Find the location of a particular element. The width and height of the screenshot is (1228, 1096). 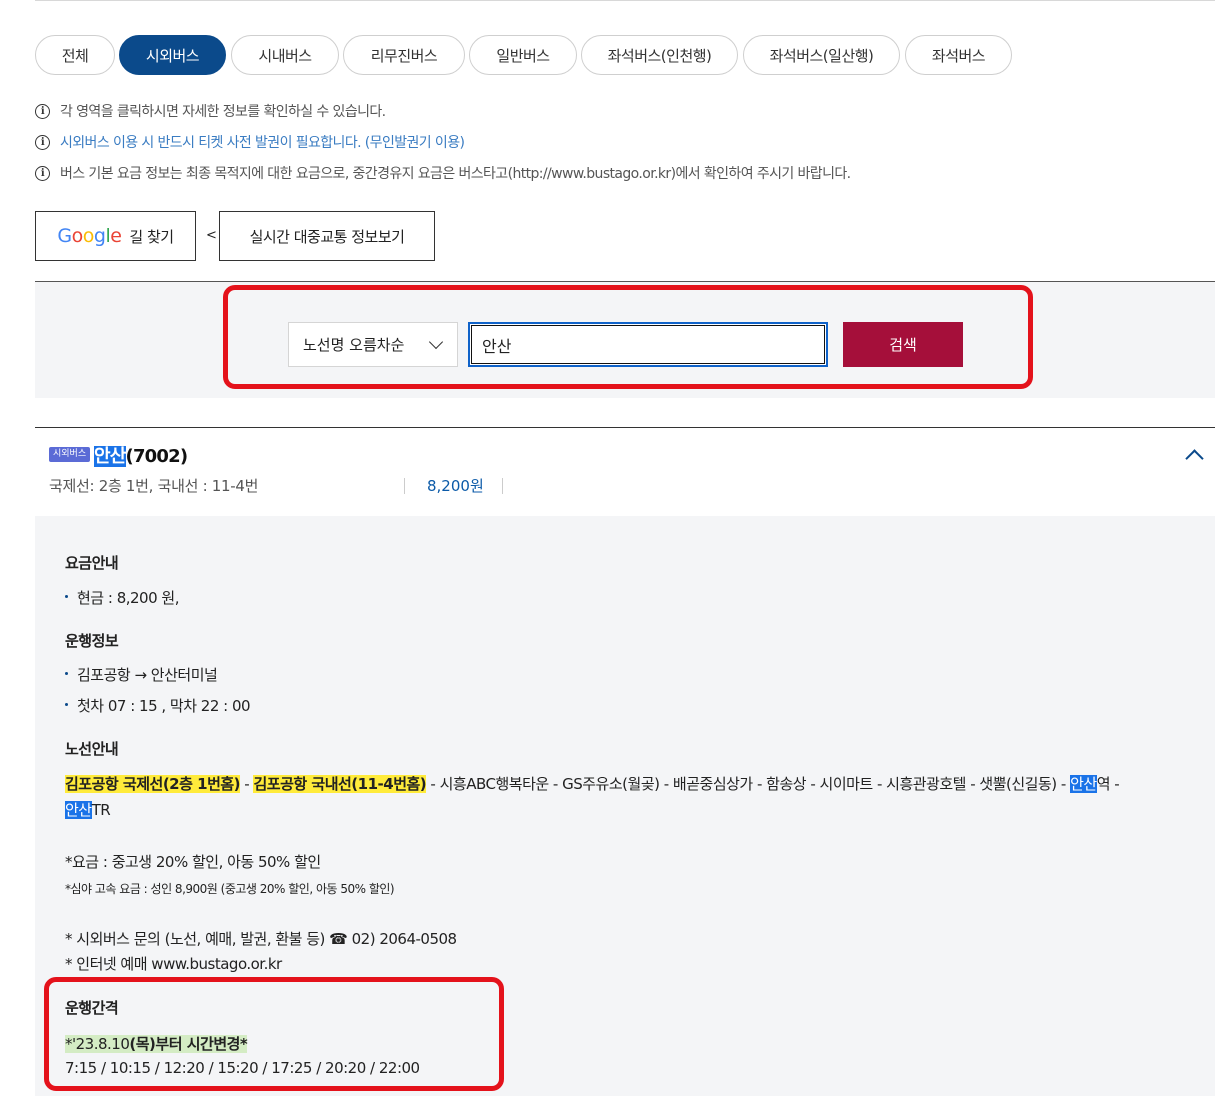

route-stop-highlight: 김포공항 국내선(11-4번홈) is located at coordinates (340, 784).